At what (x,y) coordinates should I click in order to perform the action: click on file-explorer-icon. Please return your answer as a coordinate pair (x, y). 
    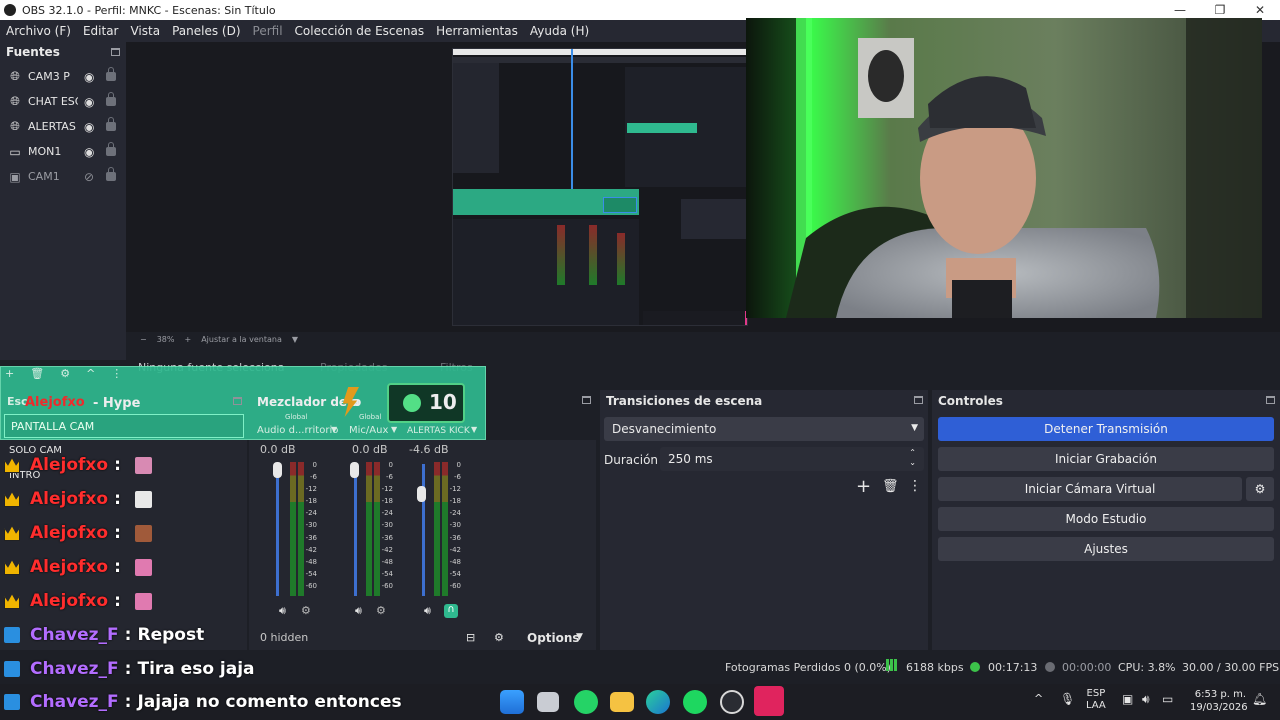
    Looking at the image, I should click on (548, 702).